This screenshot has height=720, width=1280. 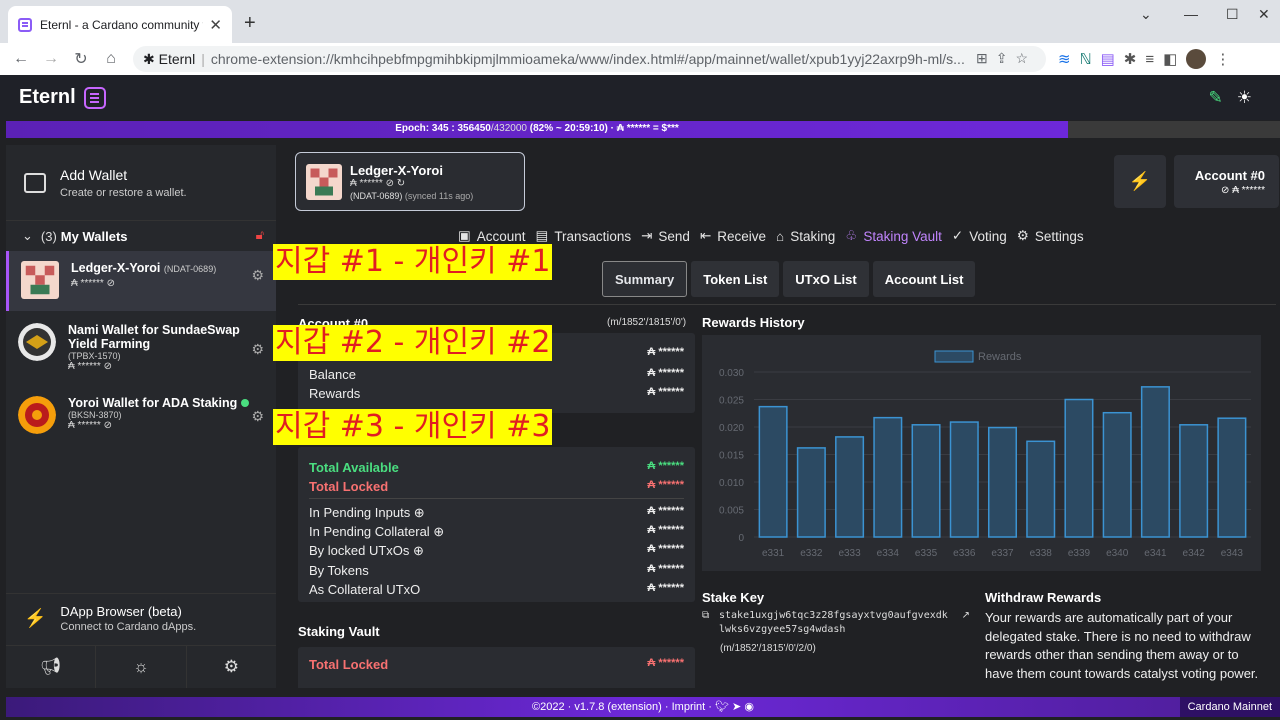 I want to click on media-icon: ≡, so click(x=1149, y=59).